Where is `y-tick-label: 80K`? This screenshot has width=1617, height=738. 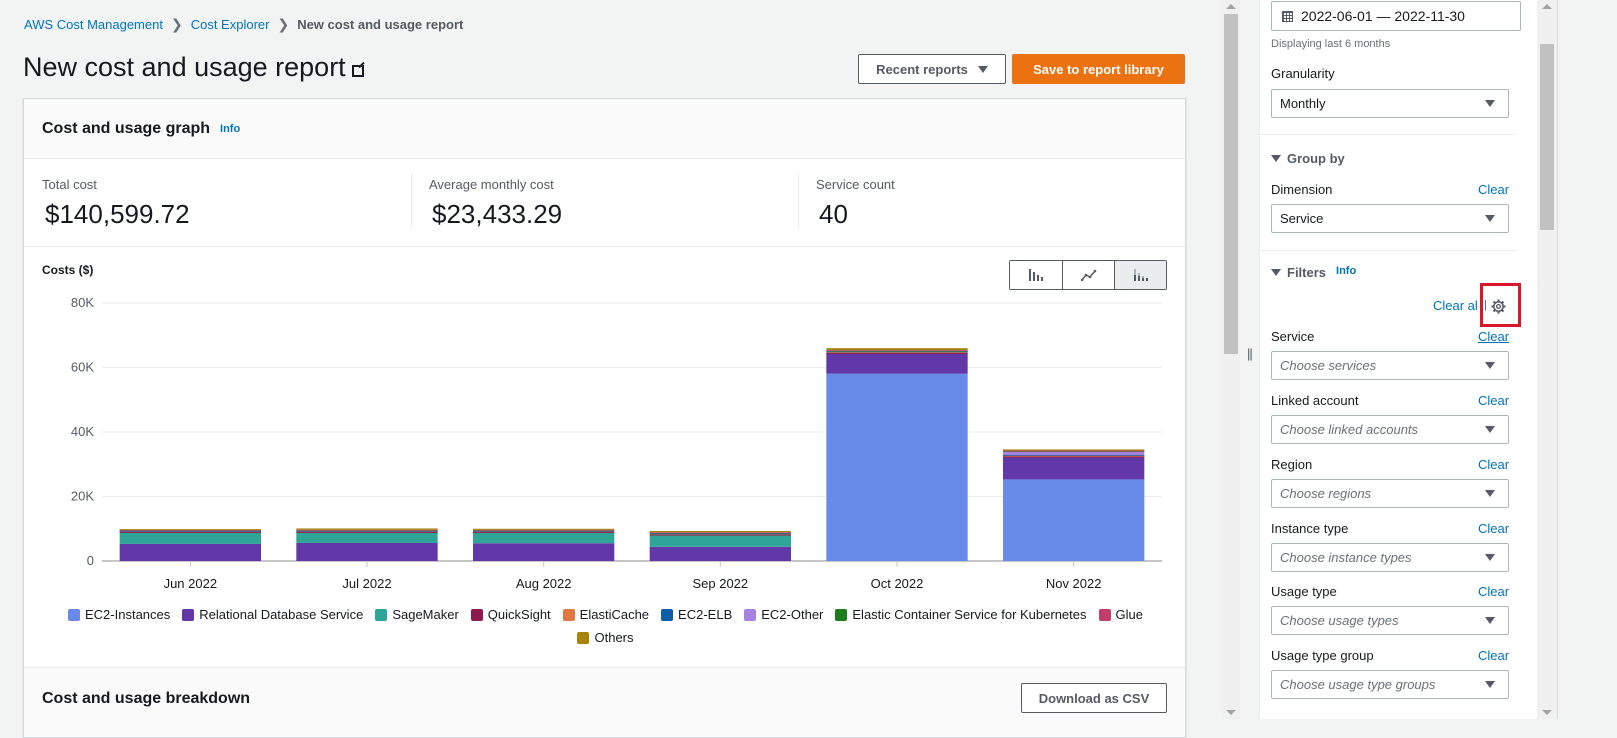 y-tick-label: 80K is located at coordinates (82, 302).